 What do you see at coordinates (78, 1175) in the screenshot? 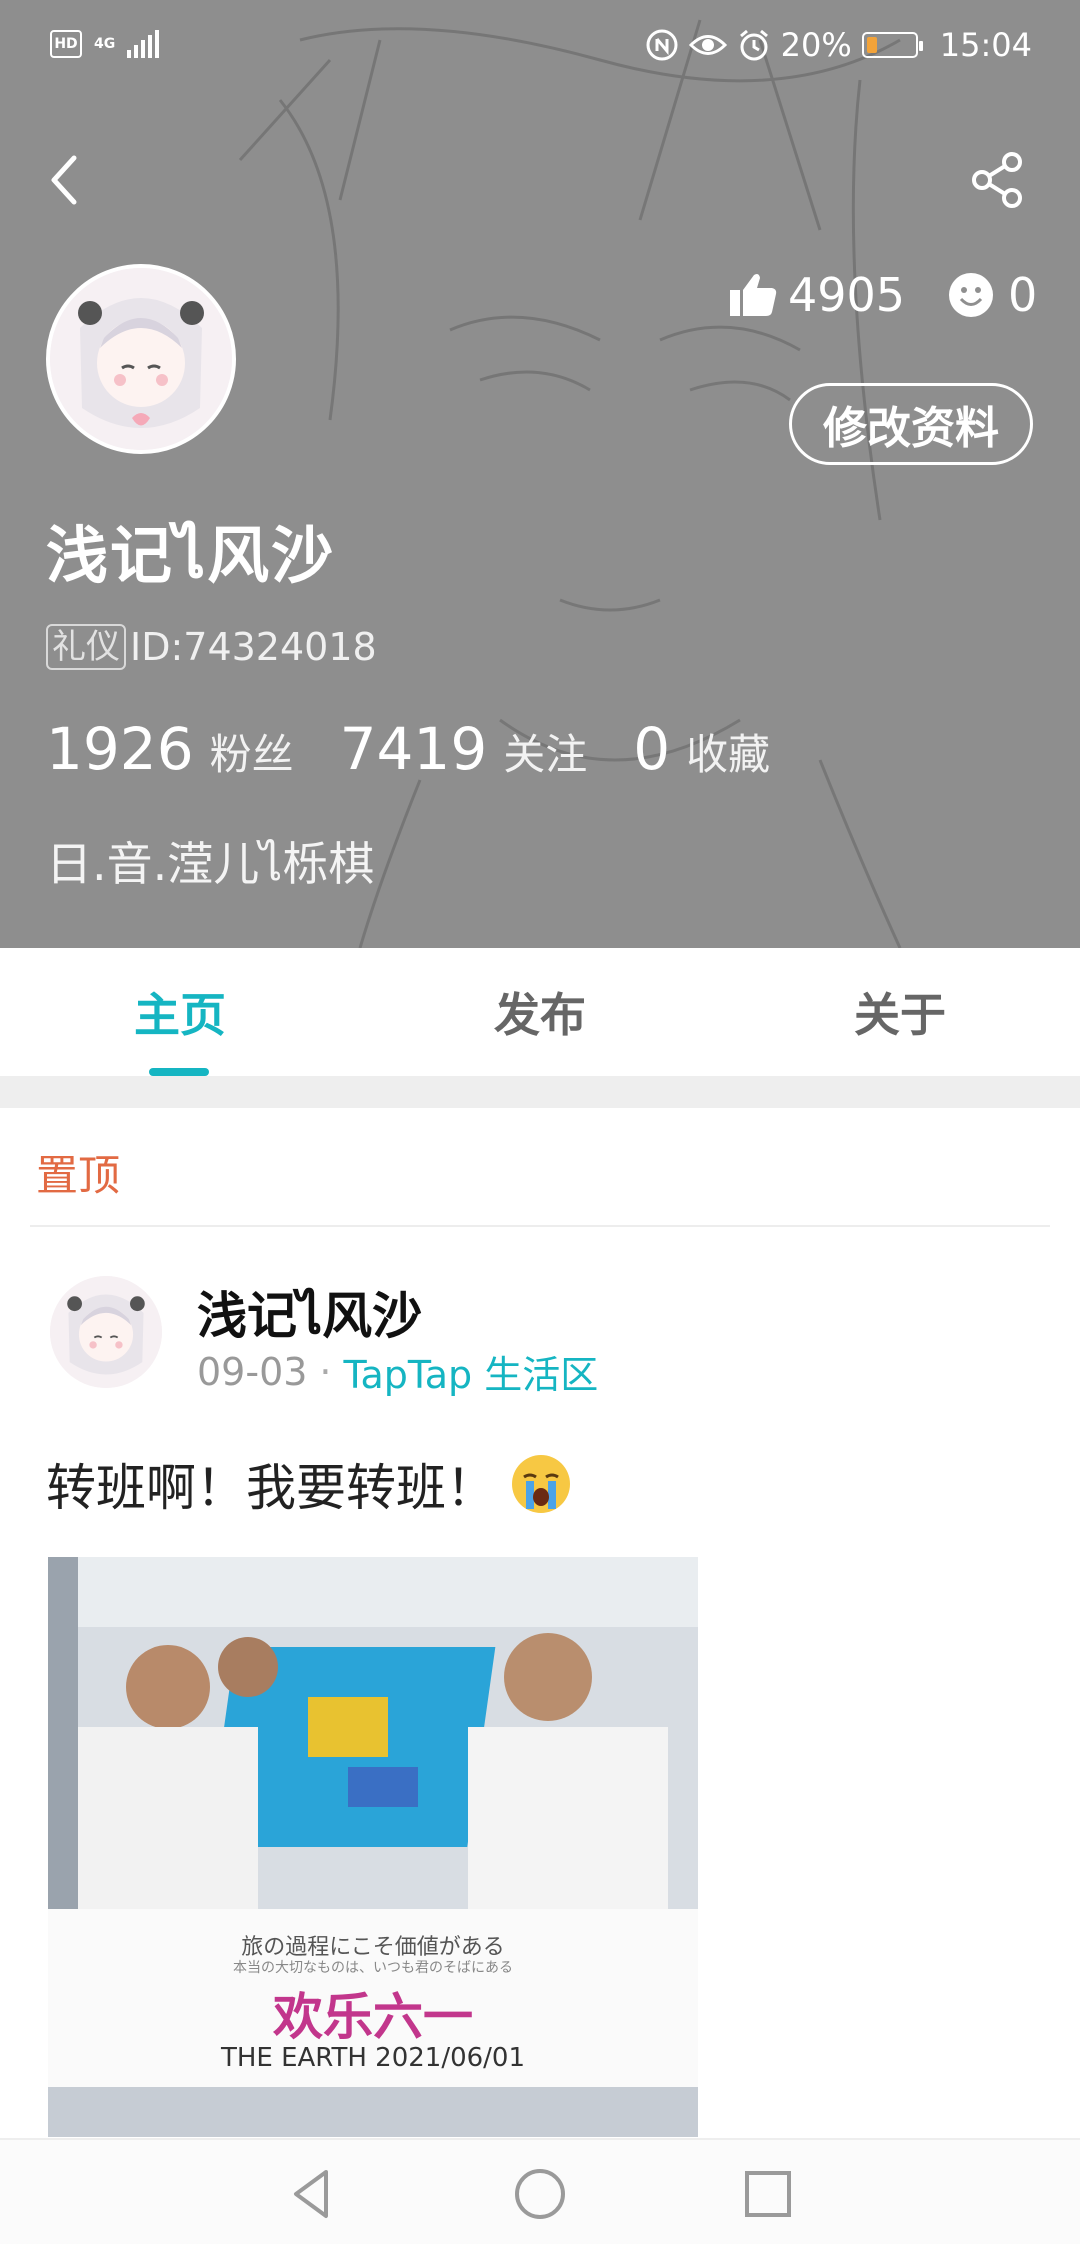
I see `pinned-label: 置顶` at bounding box center [78, 1175].